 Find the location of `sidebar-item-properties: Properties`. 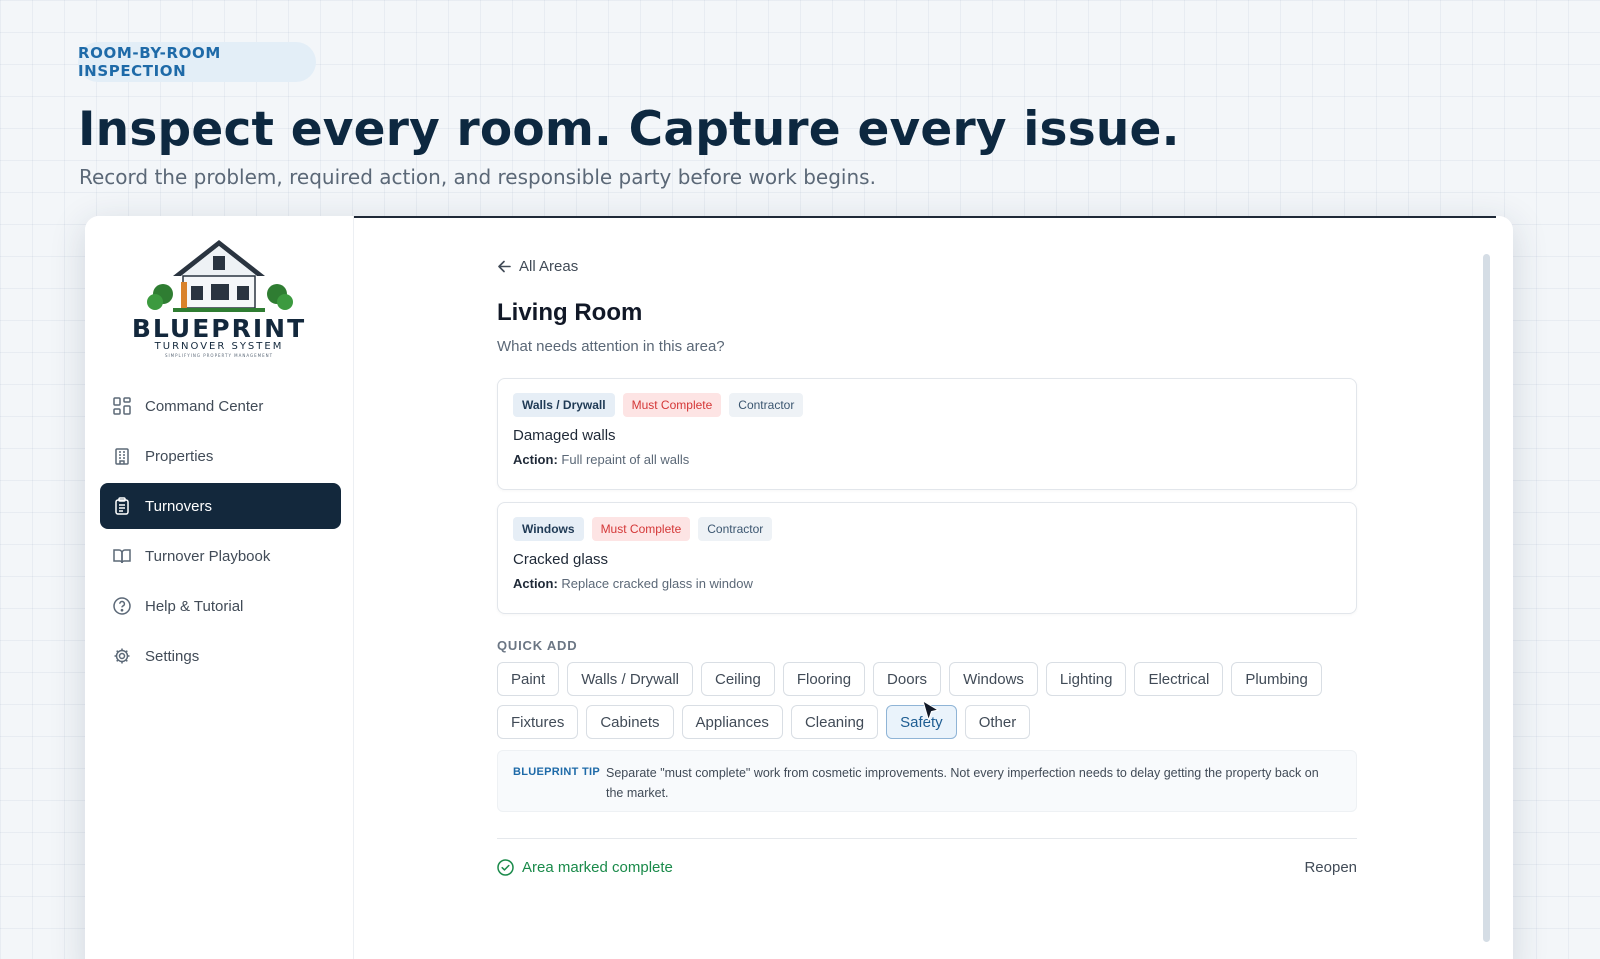

sidebar-item-properties: Properties is located at coordinates (220, 456).